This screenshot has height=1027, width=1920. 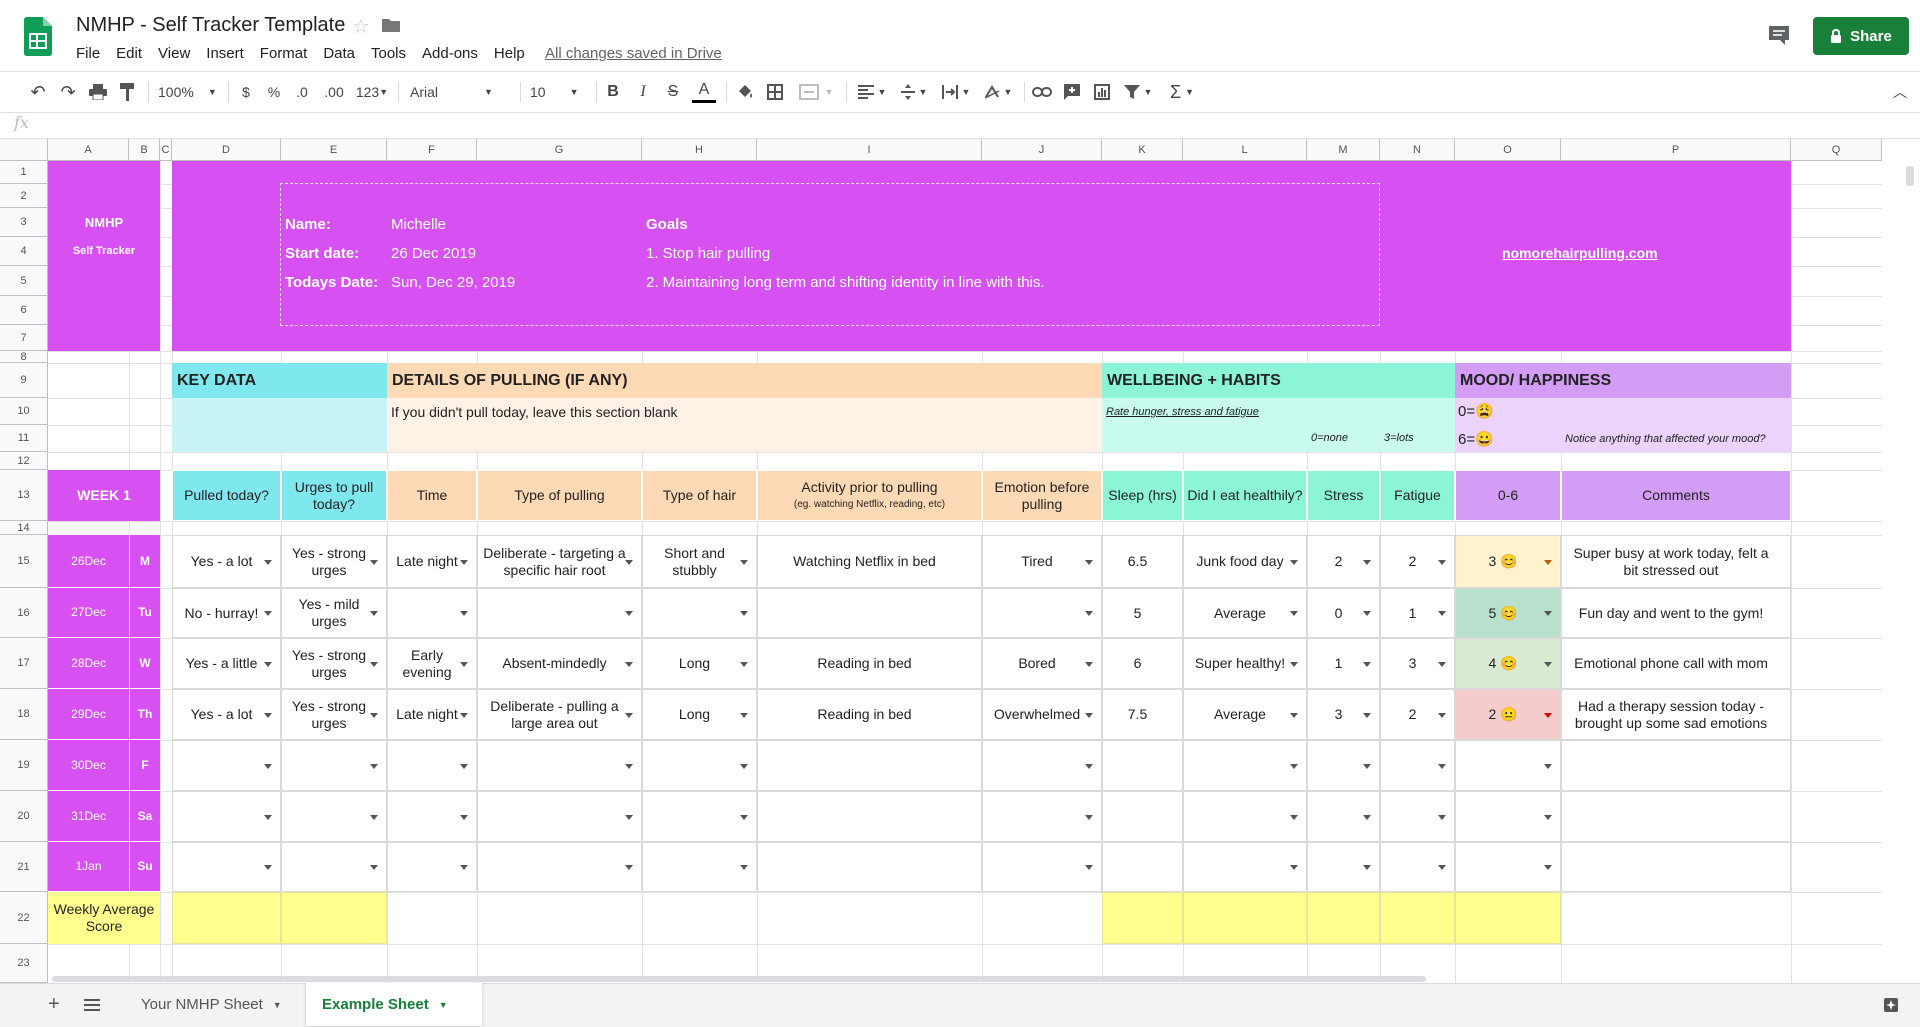 What do you see at coordinates (54, 1004) in the screenshot?
I see `add-sheet-icon: +` at bounding box center [54, 1004].